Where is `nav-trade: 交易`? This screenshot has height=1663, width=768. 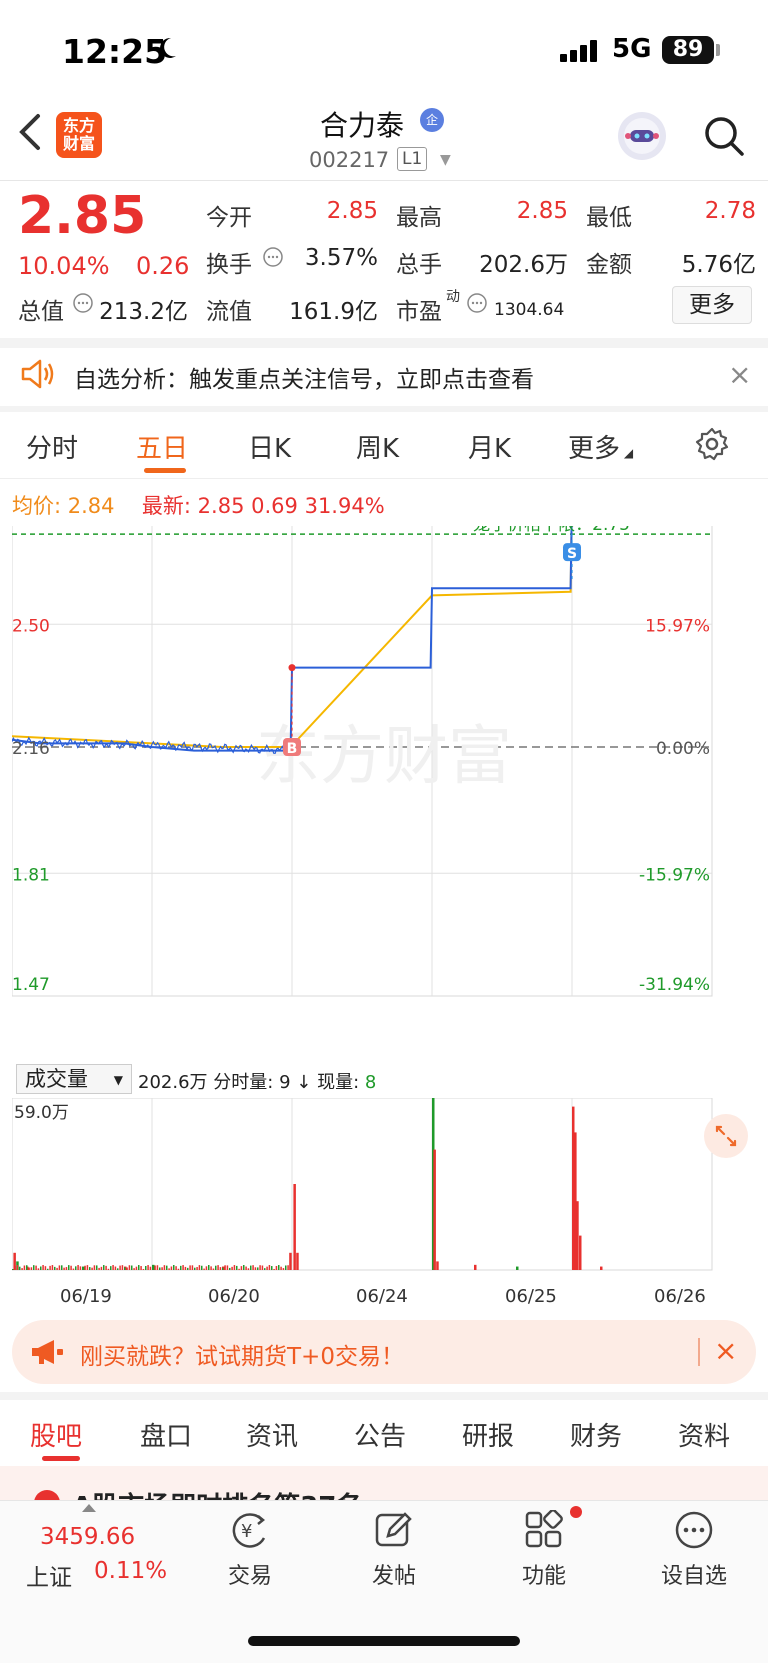
nav-trade: 交易 is located at coordinates (250, 1574).